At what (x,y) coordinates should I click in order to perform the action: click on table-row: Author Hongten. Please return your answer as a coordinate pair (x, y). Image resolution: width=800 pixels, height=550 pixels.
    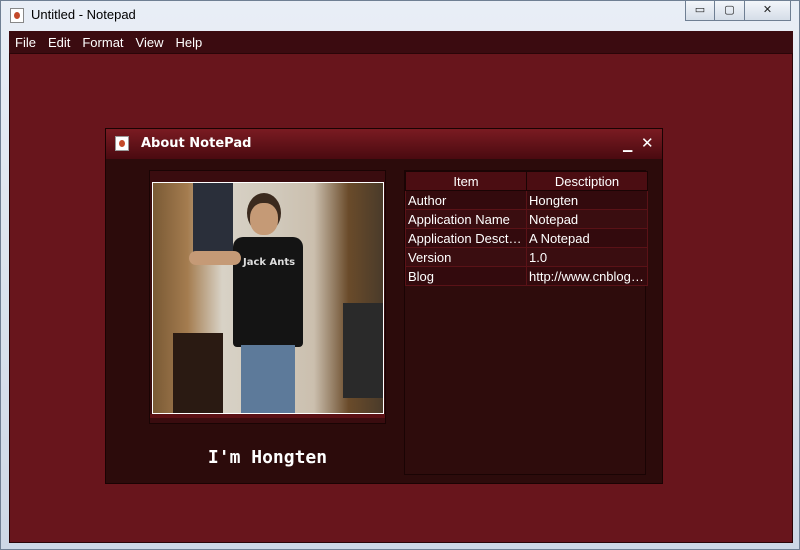
    Looking at the image, I should click on (526, 200).